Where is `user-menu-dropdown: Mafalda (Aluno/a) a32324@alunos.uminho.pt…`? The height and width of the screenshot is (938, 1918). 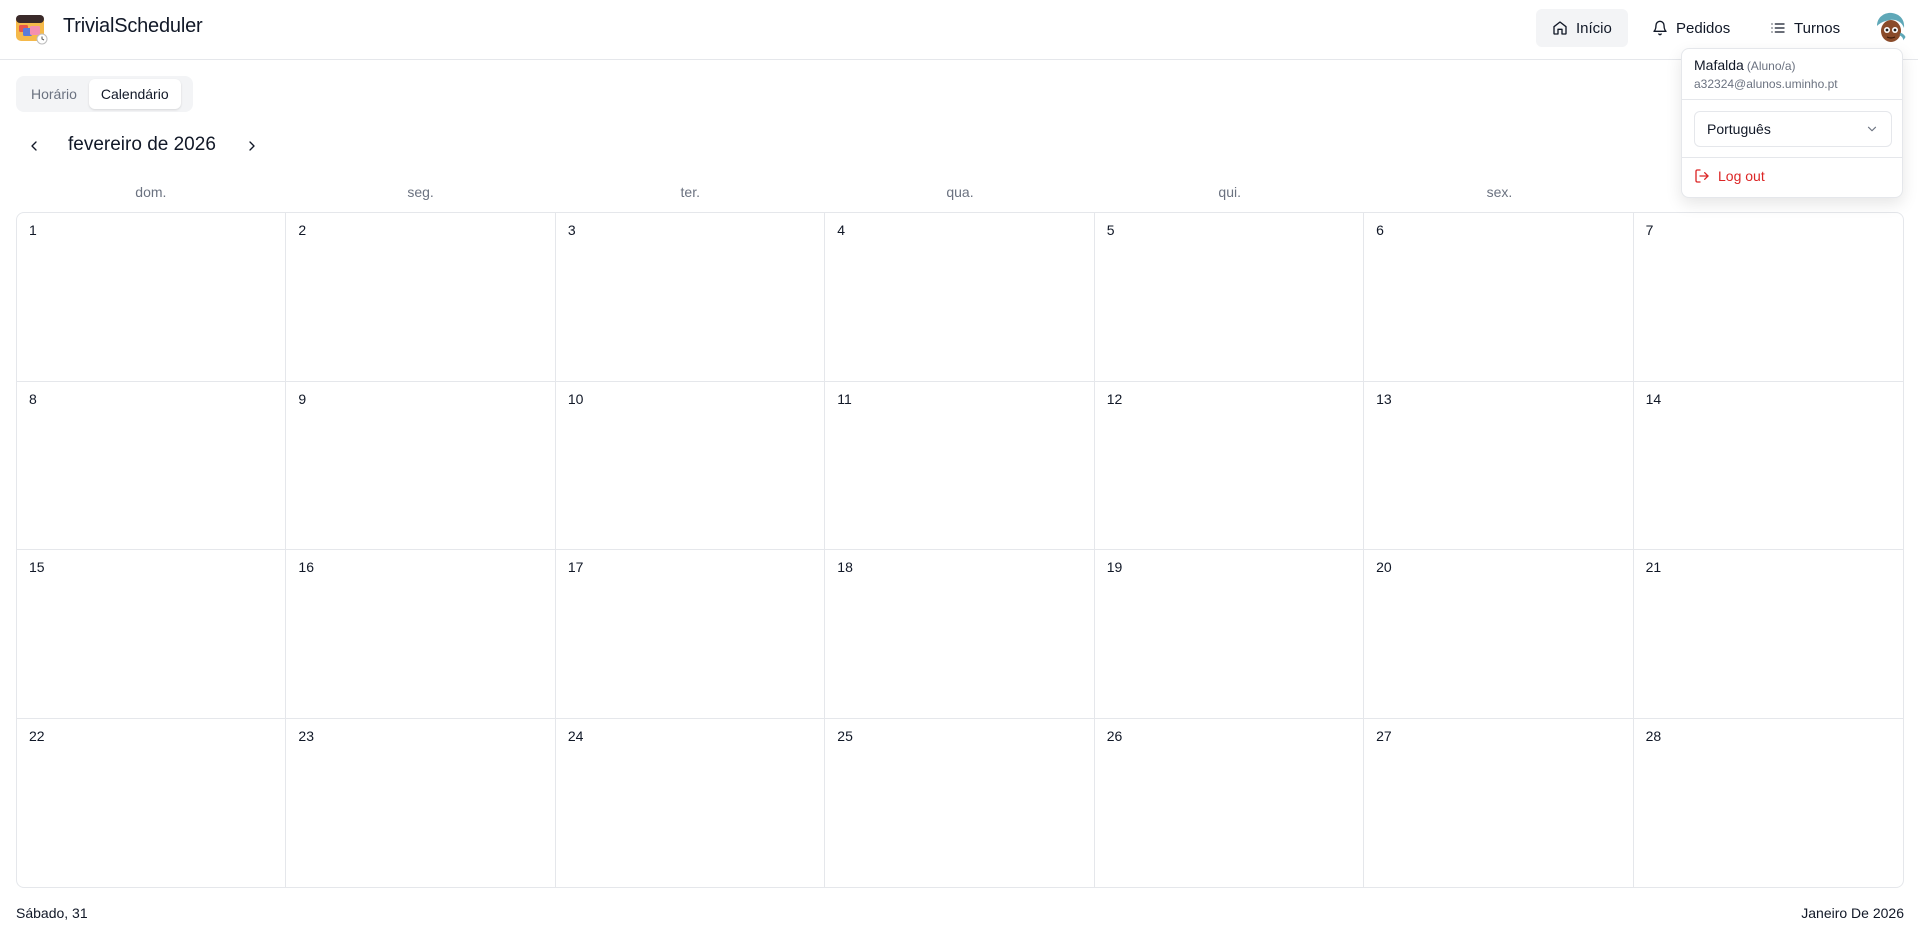 user-menu-dropdown: Mafalda (Aluno/a) a32324@alunos.uminho.pt… is located at coordinates (1792, 123).